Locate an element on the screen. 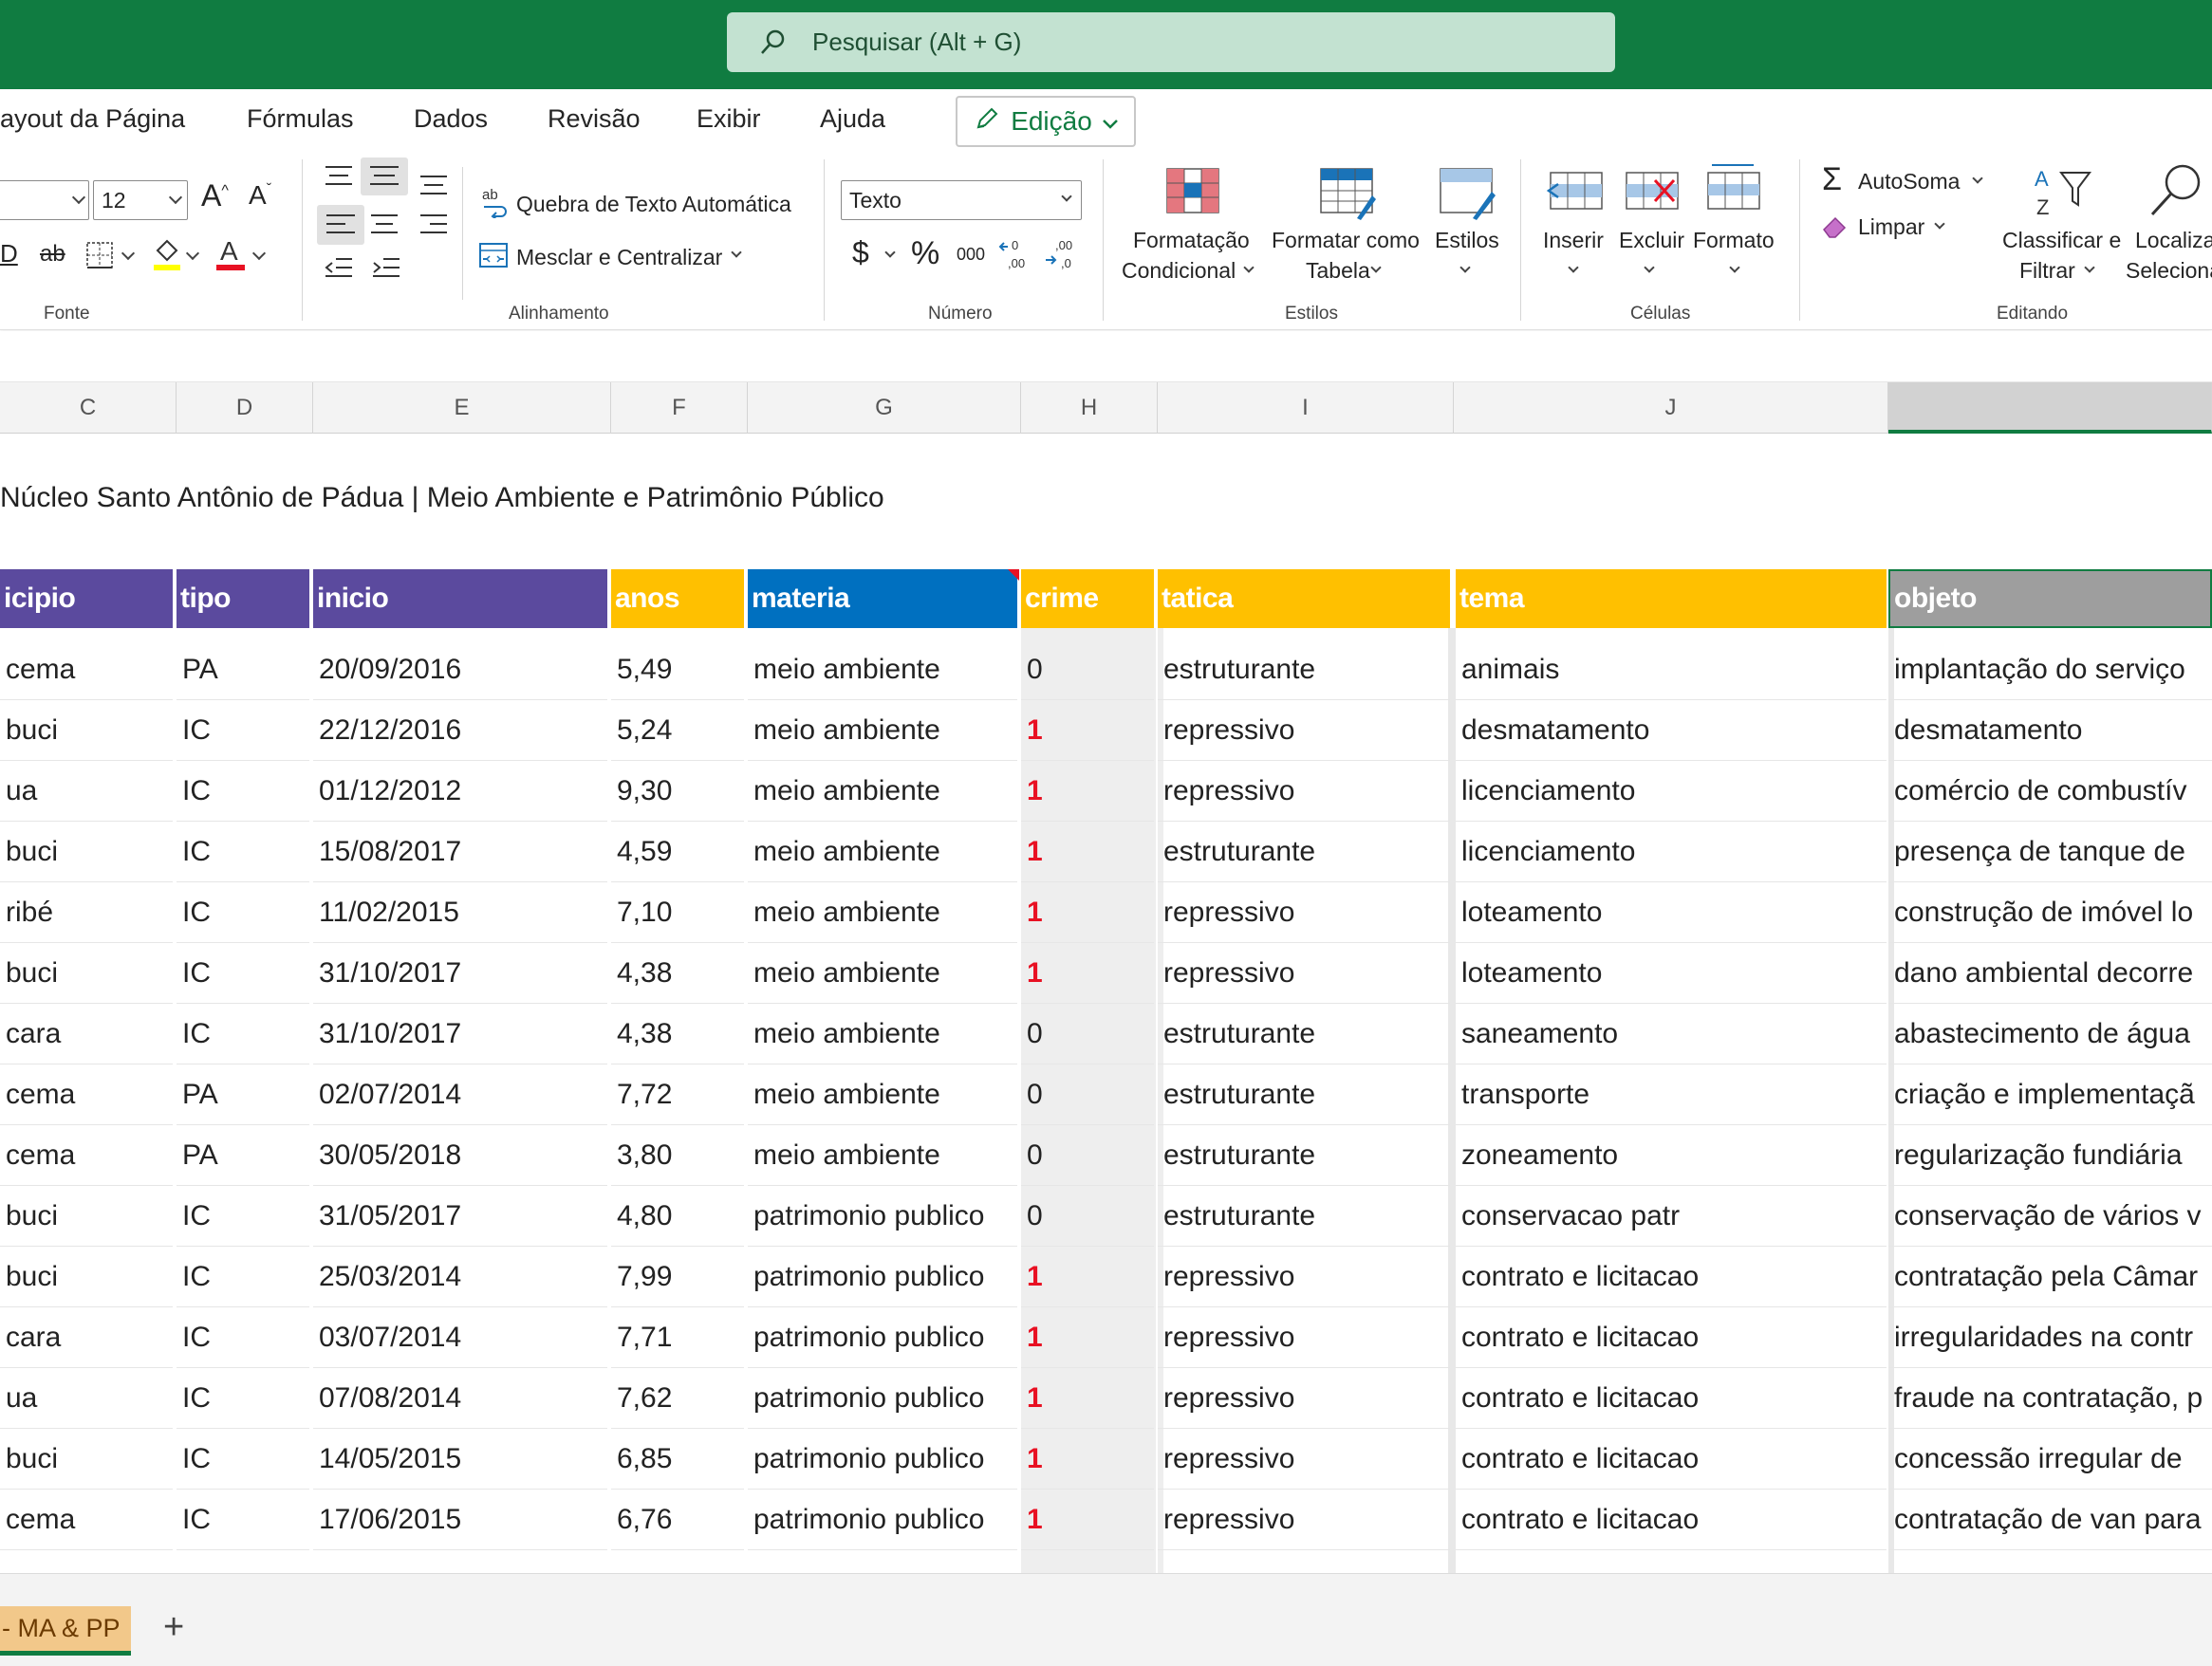  cell-anos: 5,49 is located at coordinates (678, 669).